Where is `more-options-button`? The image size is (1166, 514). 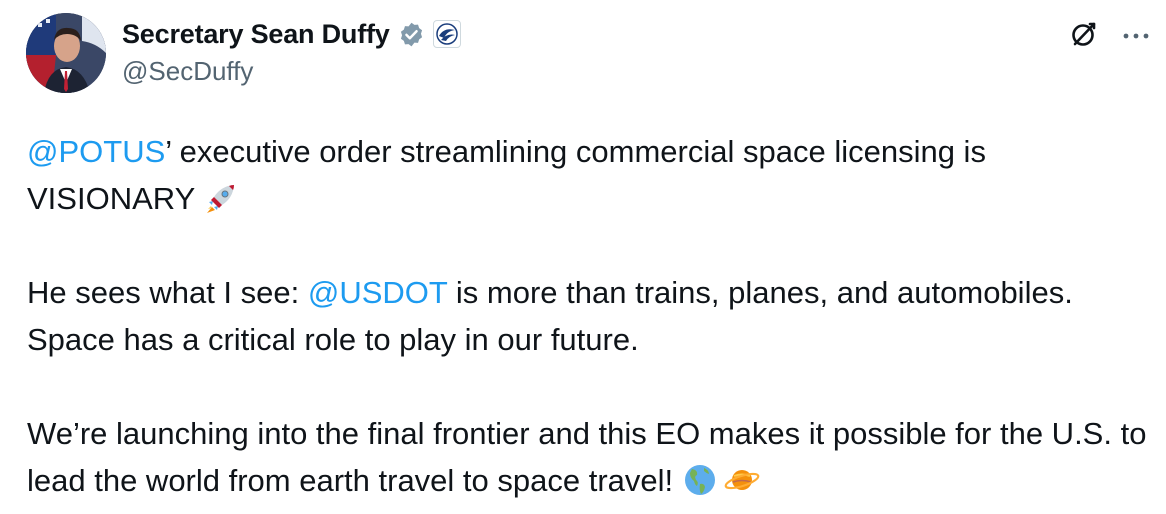
more-options-button is located at coordinates (1136, 36).